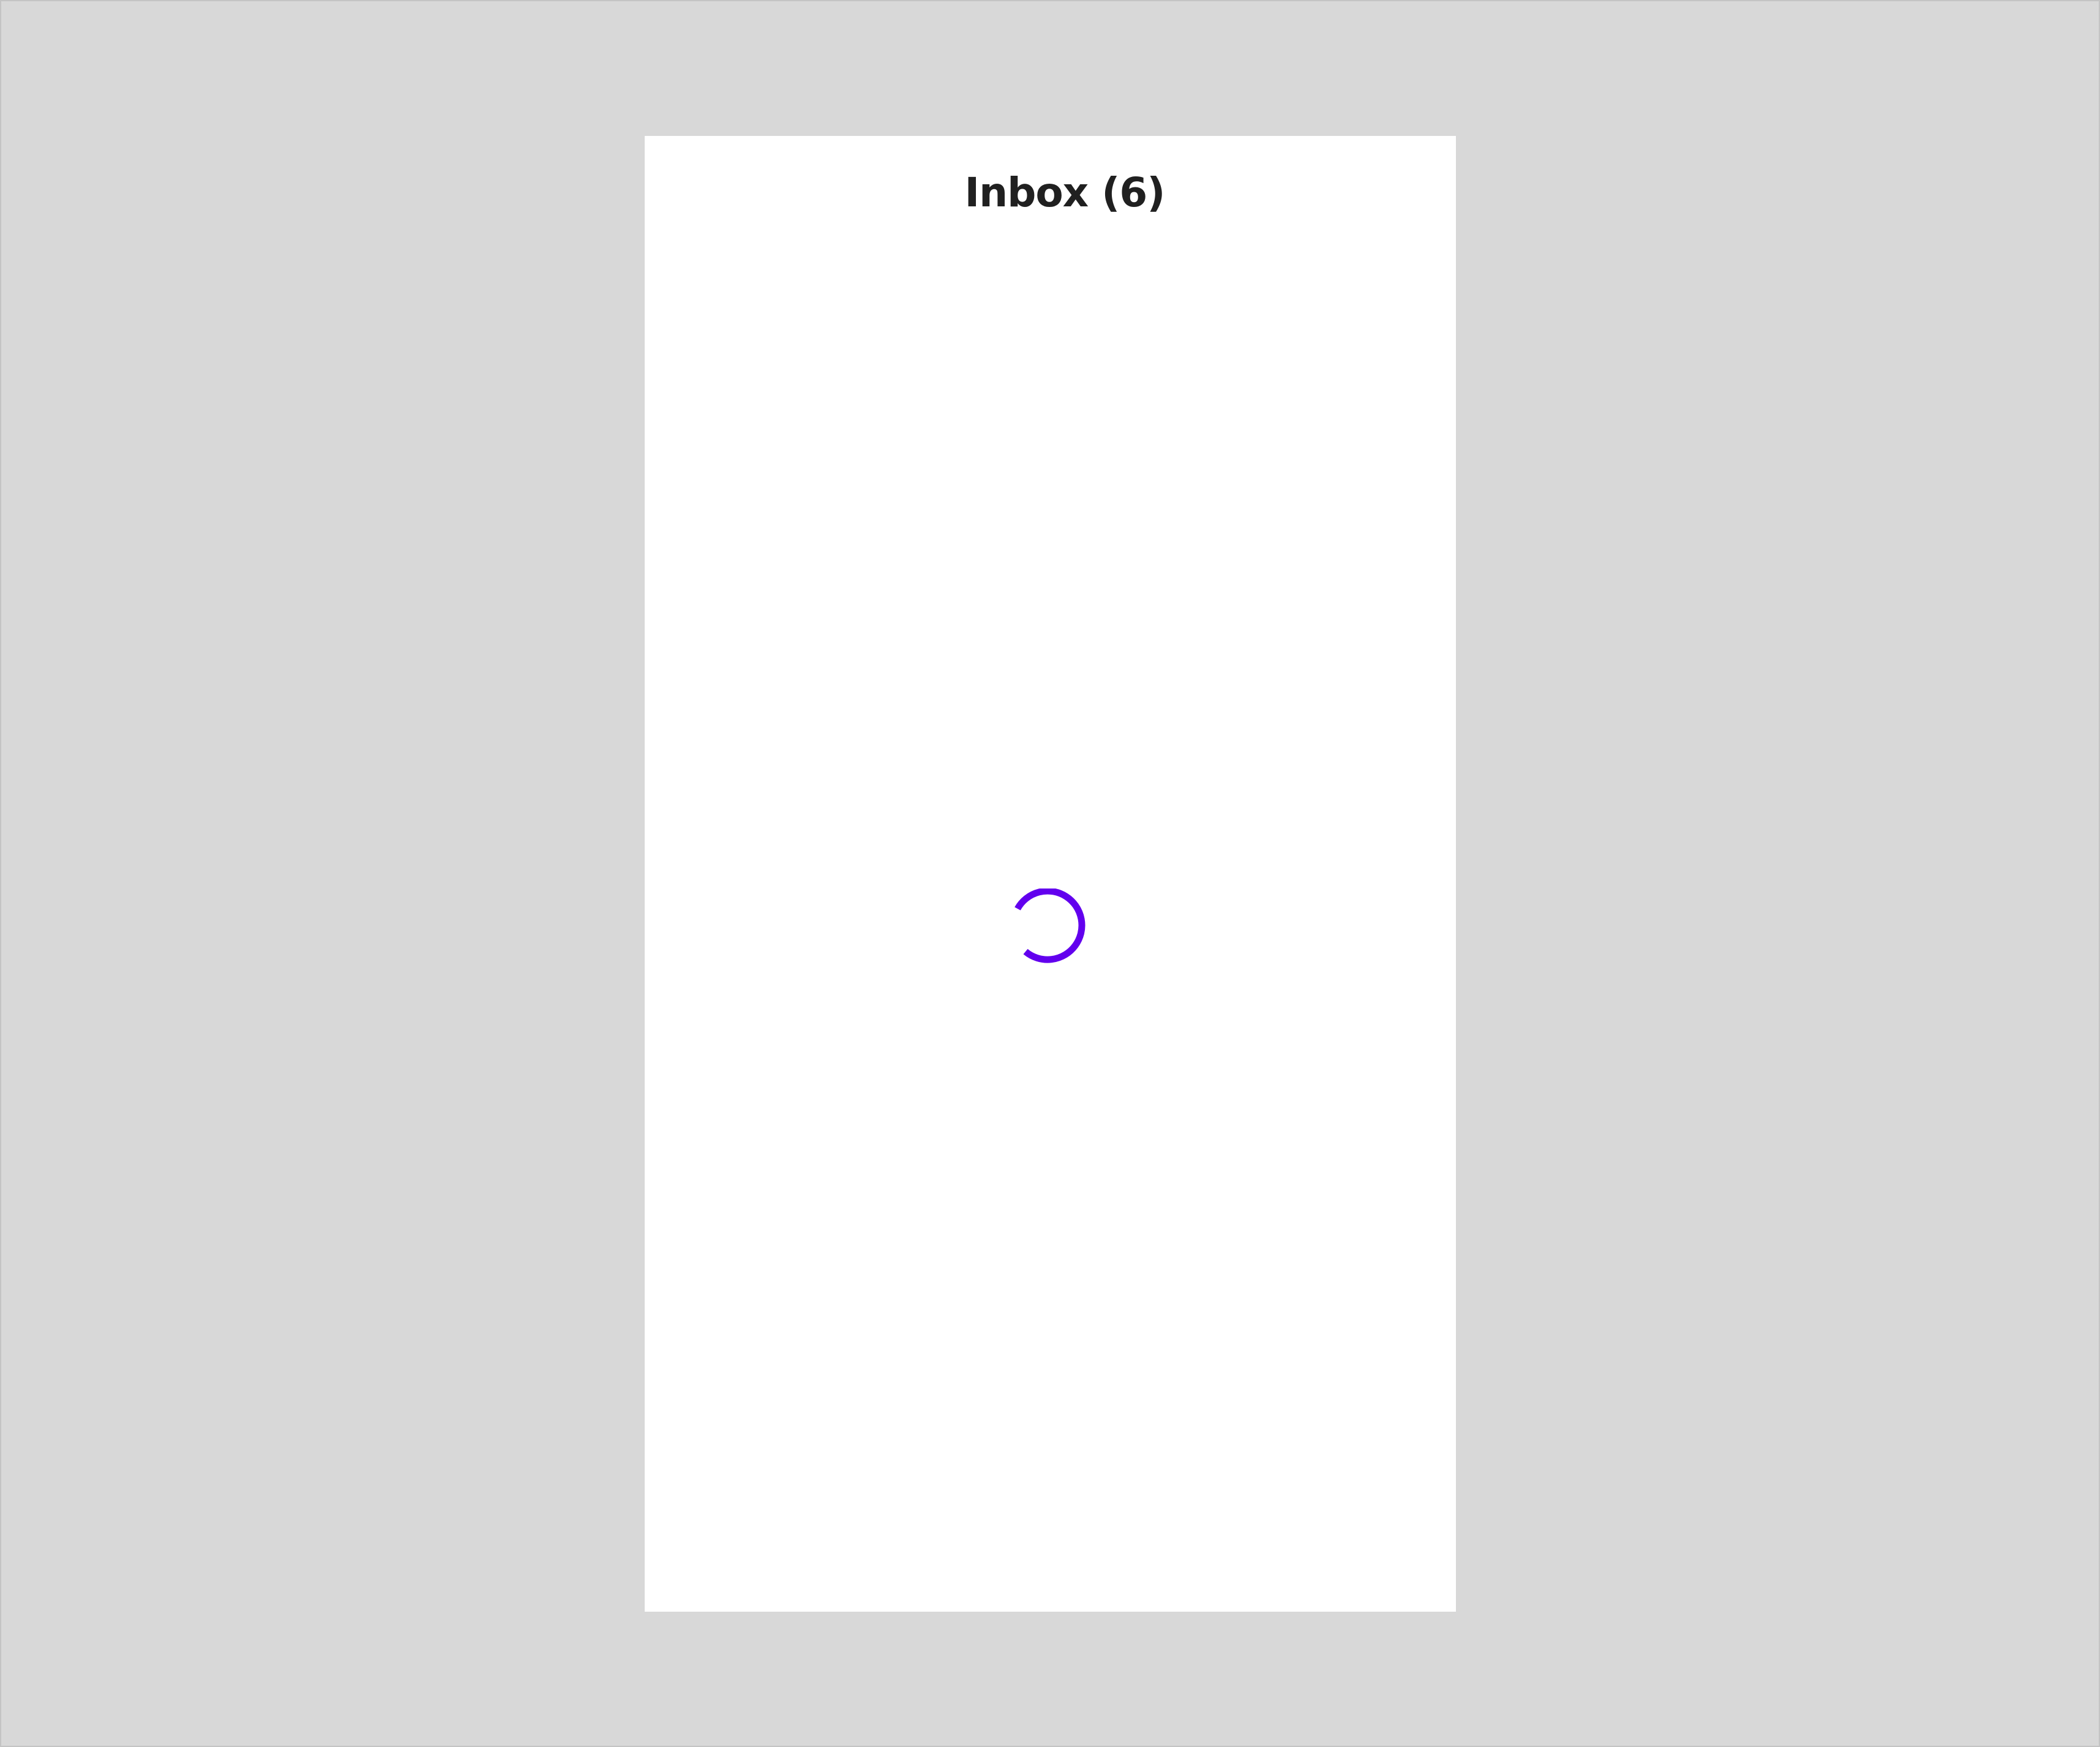 The height and width of the screenshot is (1747, 2100). Describe the element at coordinates (1050, 928) in the screenshot. I see `loading-spinner-icon` at that location.